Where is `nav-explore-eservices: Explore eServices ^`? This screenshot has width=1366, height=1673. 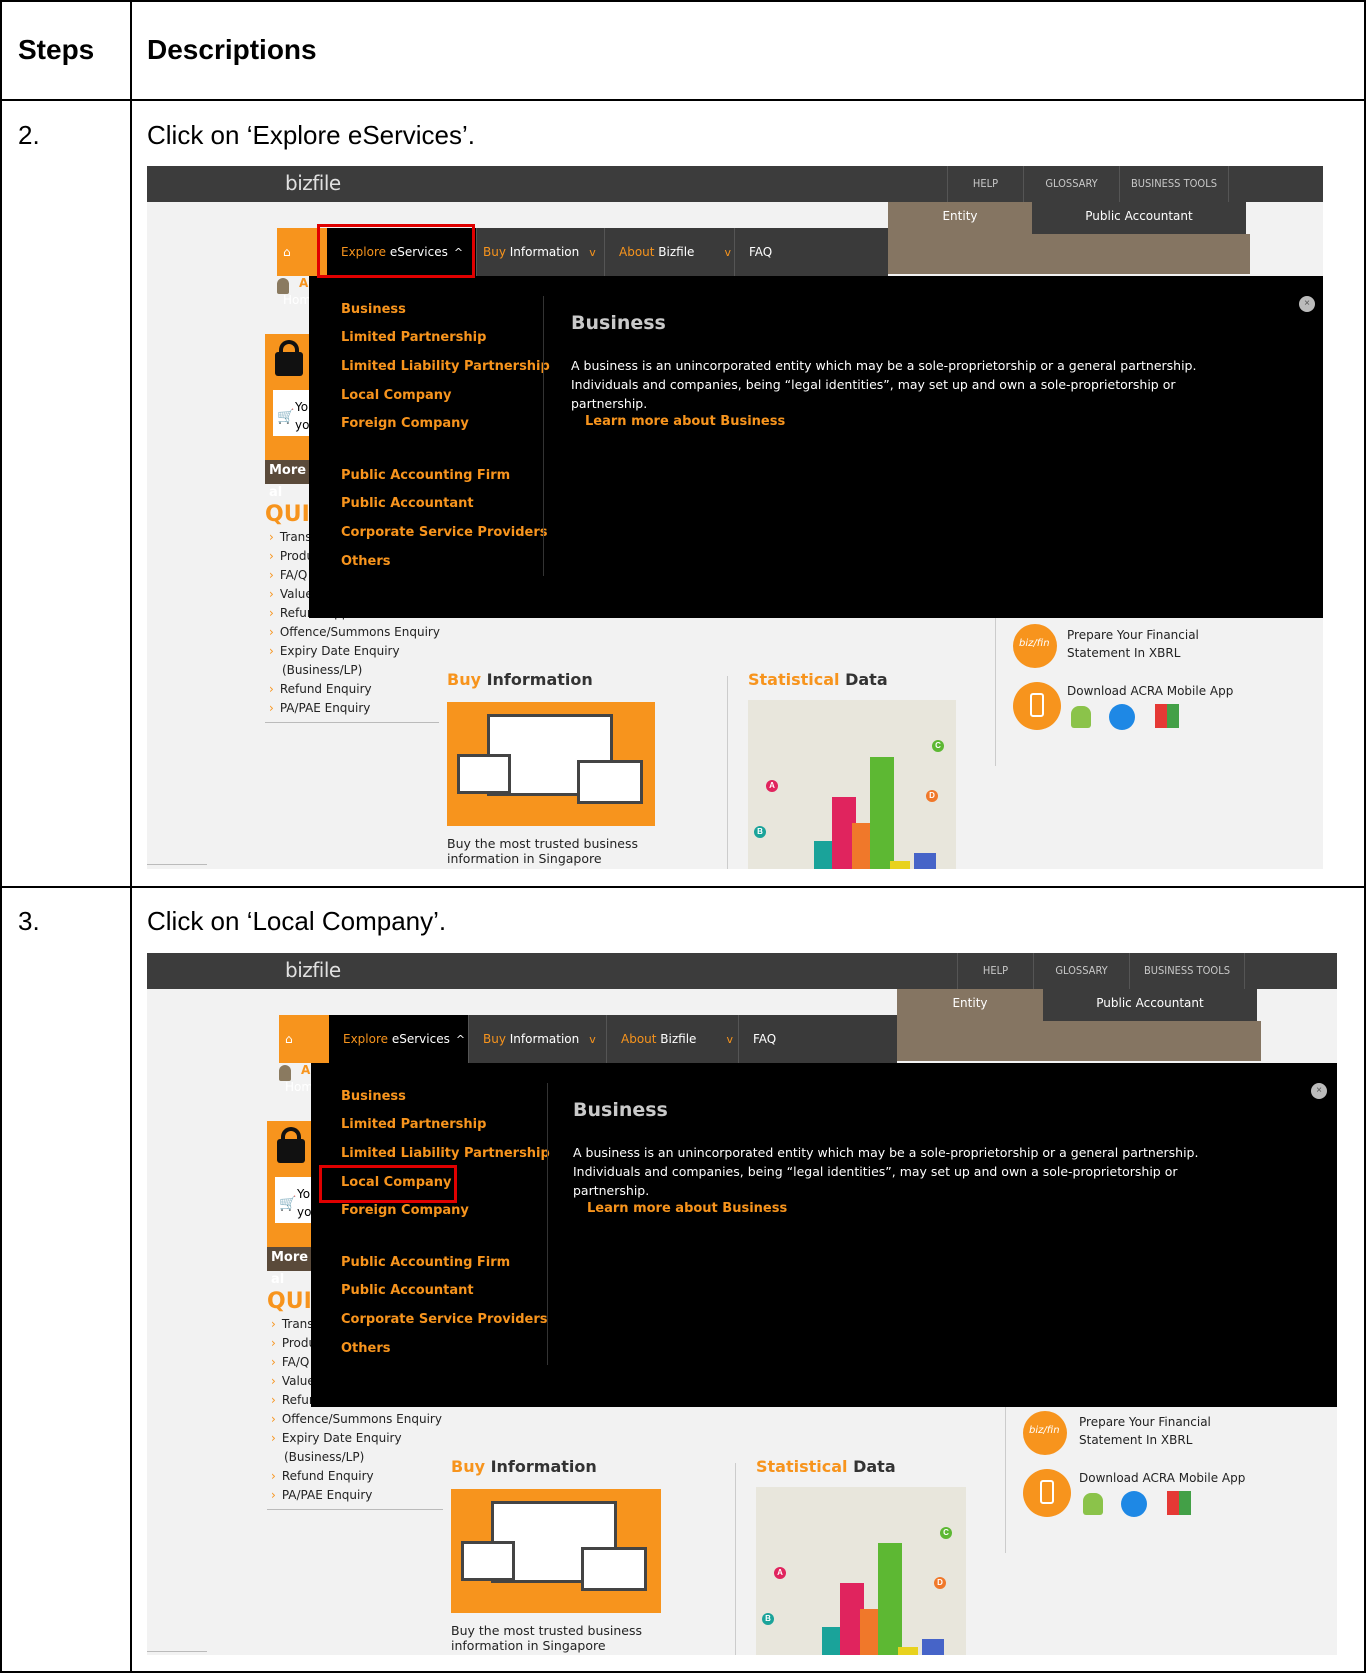 nav-explore-eservices: Explore eServices ^ is located at coordinates (399, 1039).